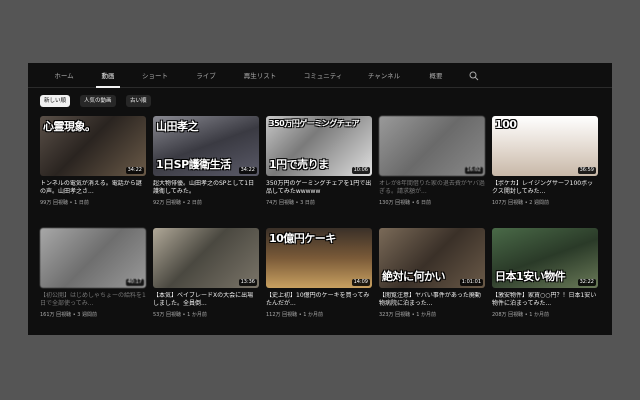 The height and width of the screenshot is (400, 640). I want to click on duration-badge: 14:09, so click(360, 282).